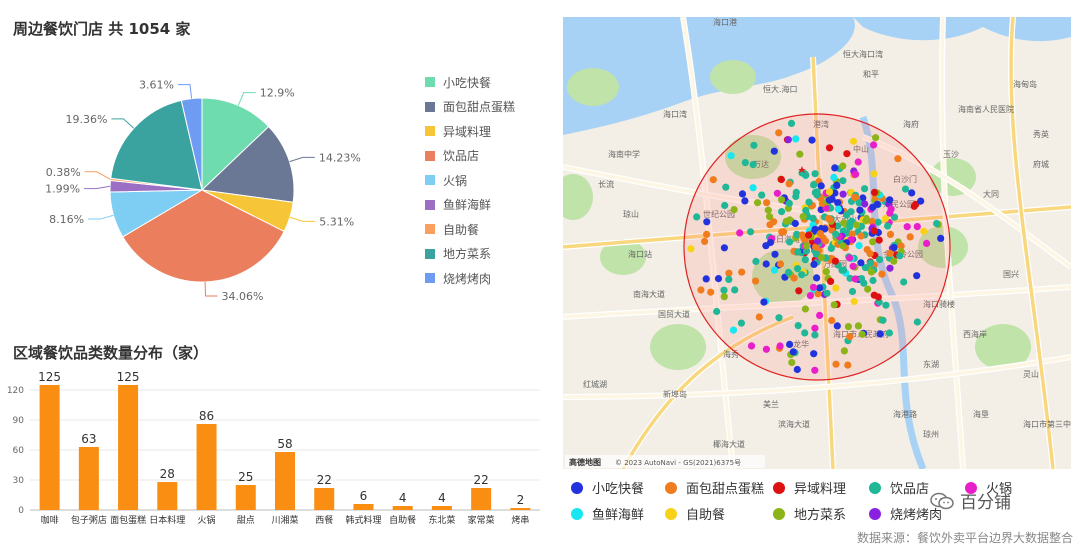  I want to click on watermark: 百分铺, so click(970, 500).